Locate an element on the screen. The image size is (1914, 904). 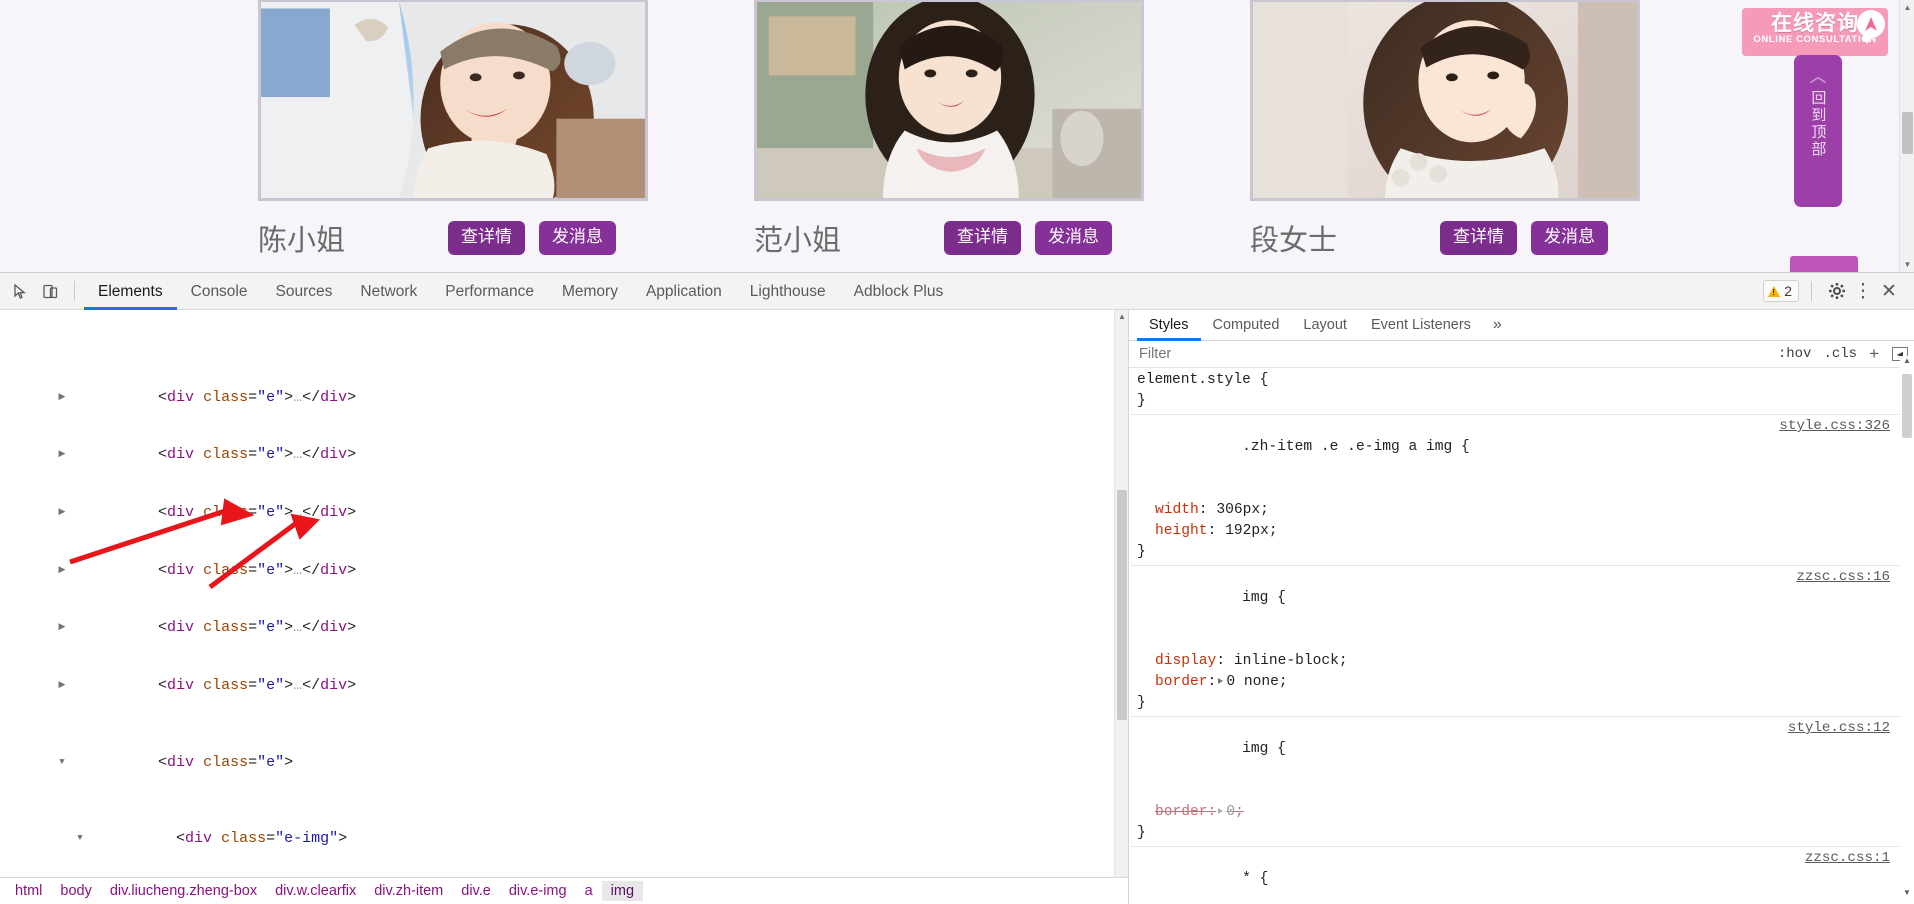
page-vertical-scrollbar: ▲ ▼ is located at coordinates (1906, 136).